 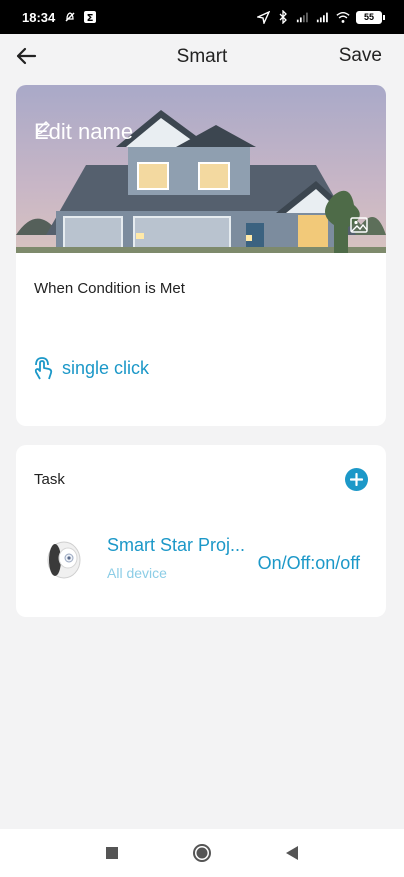 I want to click on square-icon, so click(x=112, y=853).